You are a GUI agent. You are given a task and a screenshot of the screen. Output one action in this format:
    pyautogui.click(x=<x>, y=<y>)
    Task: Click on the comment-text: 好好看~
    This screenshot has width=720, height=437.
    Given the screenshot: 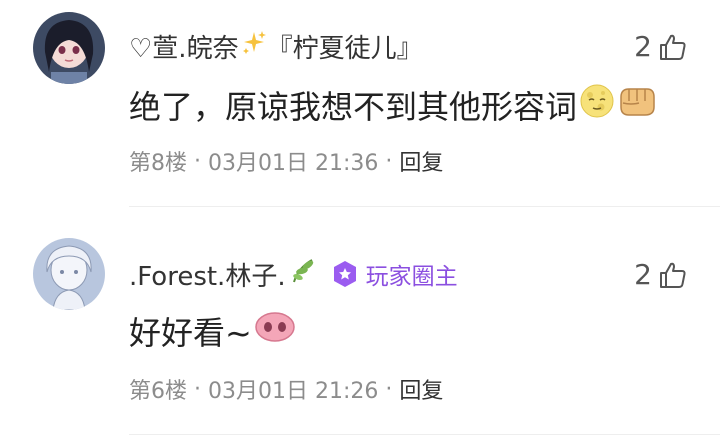 What is the action you would take?
    pyautogui.click(x=212, y=331)
    